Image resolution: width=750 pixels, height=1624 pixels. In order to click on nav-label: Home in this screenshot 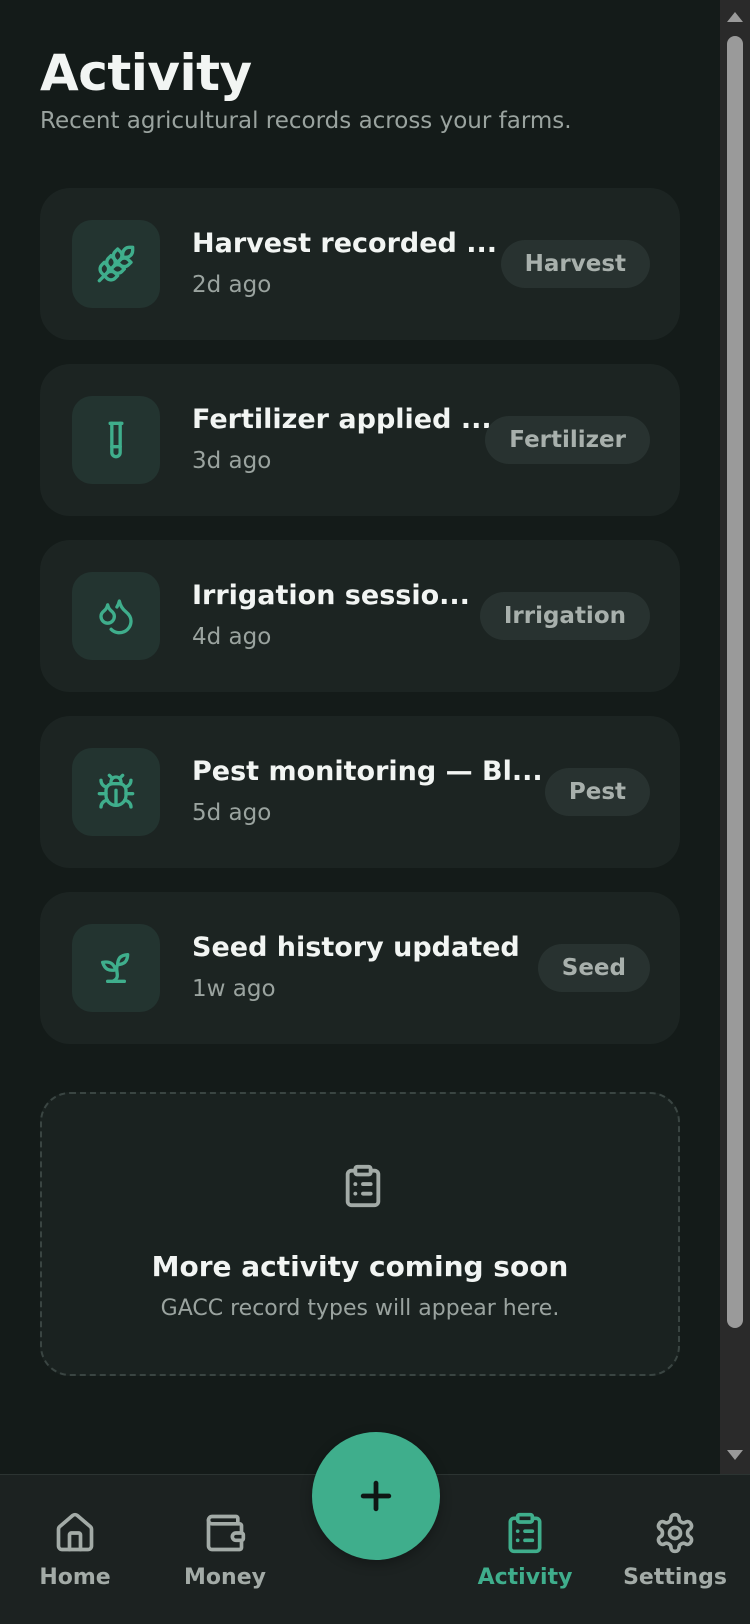, I will do `click(75, 1577)`.